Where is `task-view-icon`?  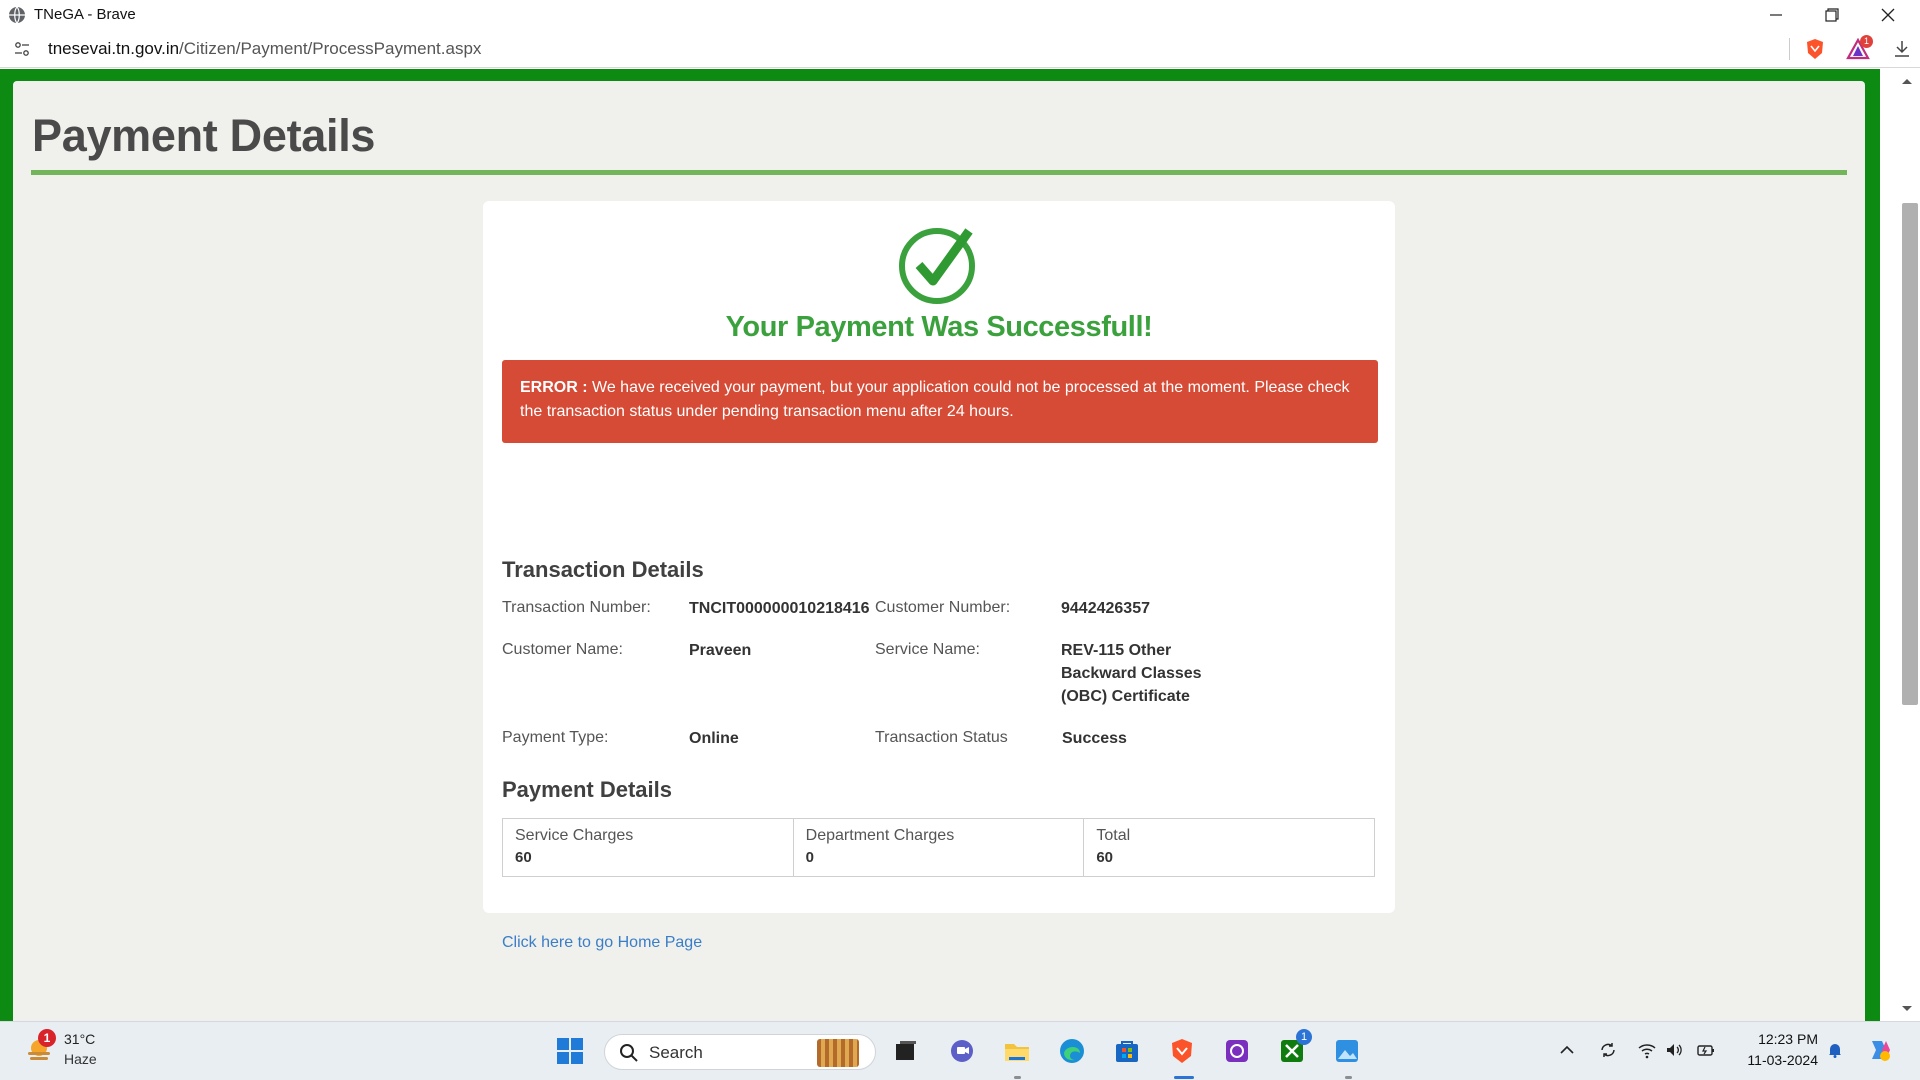
task-view-icon is located at coordinates (906, 1050).